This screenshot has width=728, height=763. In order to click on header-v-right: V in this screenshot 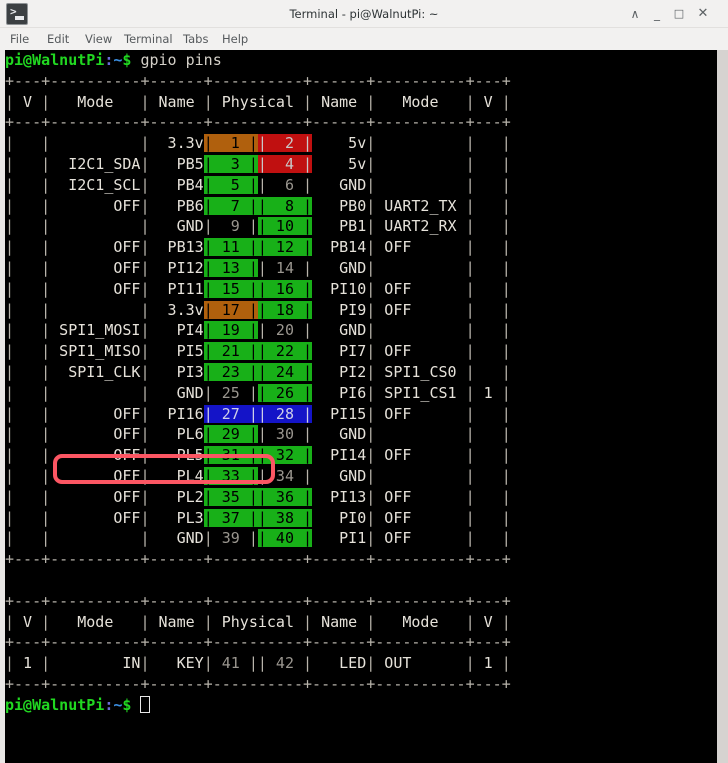, I will do `click(488, 101)`.